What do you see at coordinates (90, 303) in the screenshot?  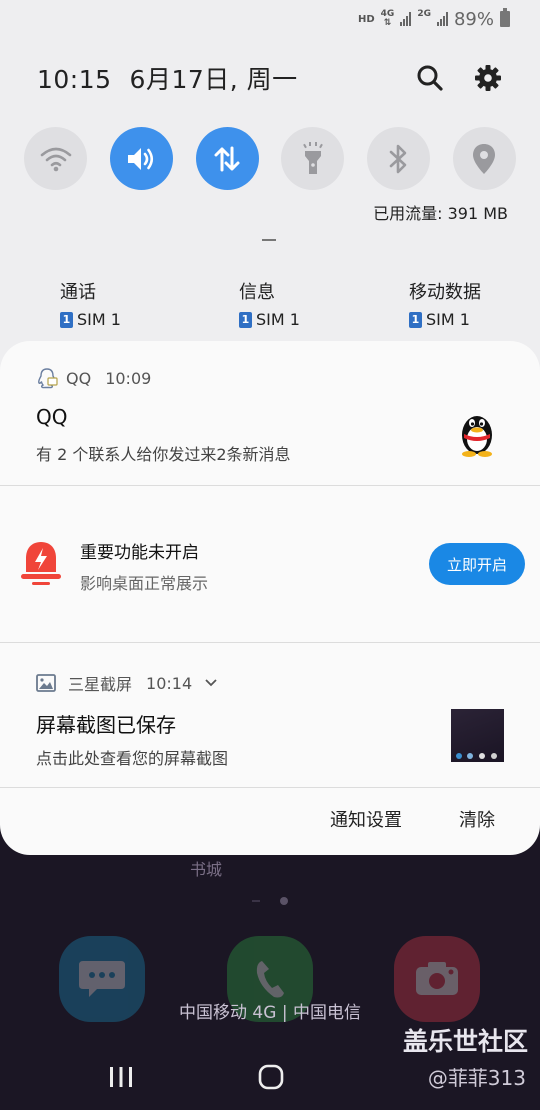 I see `sim-pref-calls: 通话 1 SIM 1` at bounding box center [90, 303].